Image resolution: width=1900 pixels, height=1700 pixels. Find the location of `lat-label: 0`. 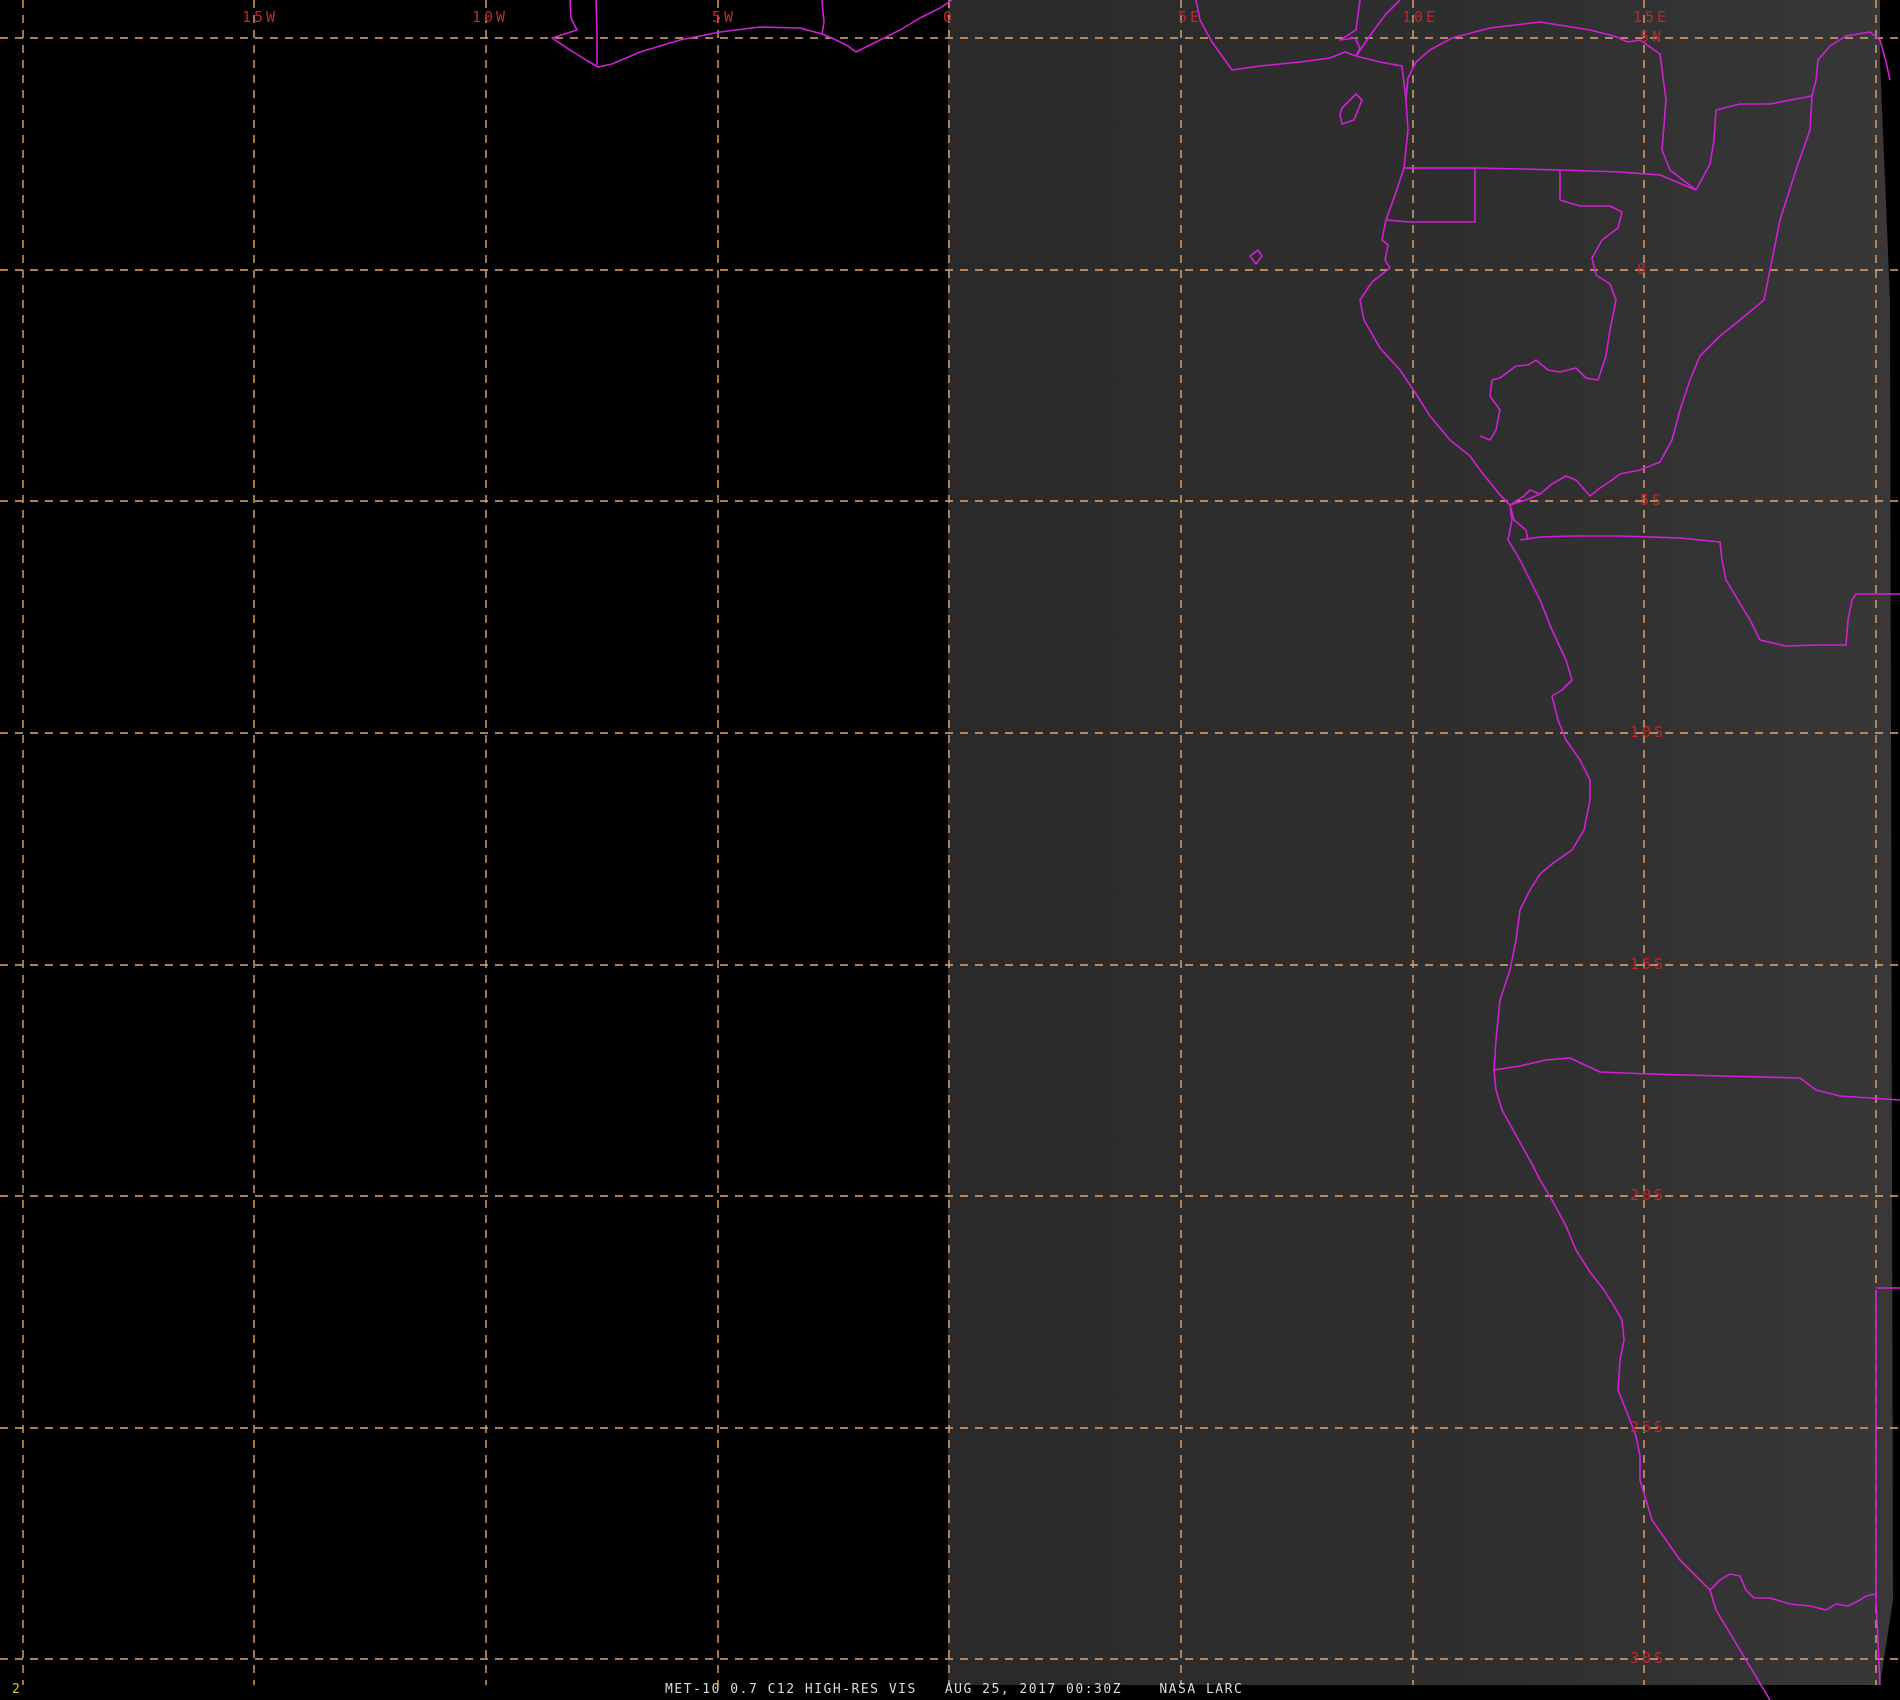

lat-label: 0 is located at coordinates (1643, 269).